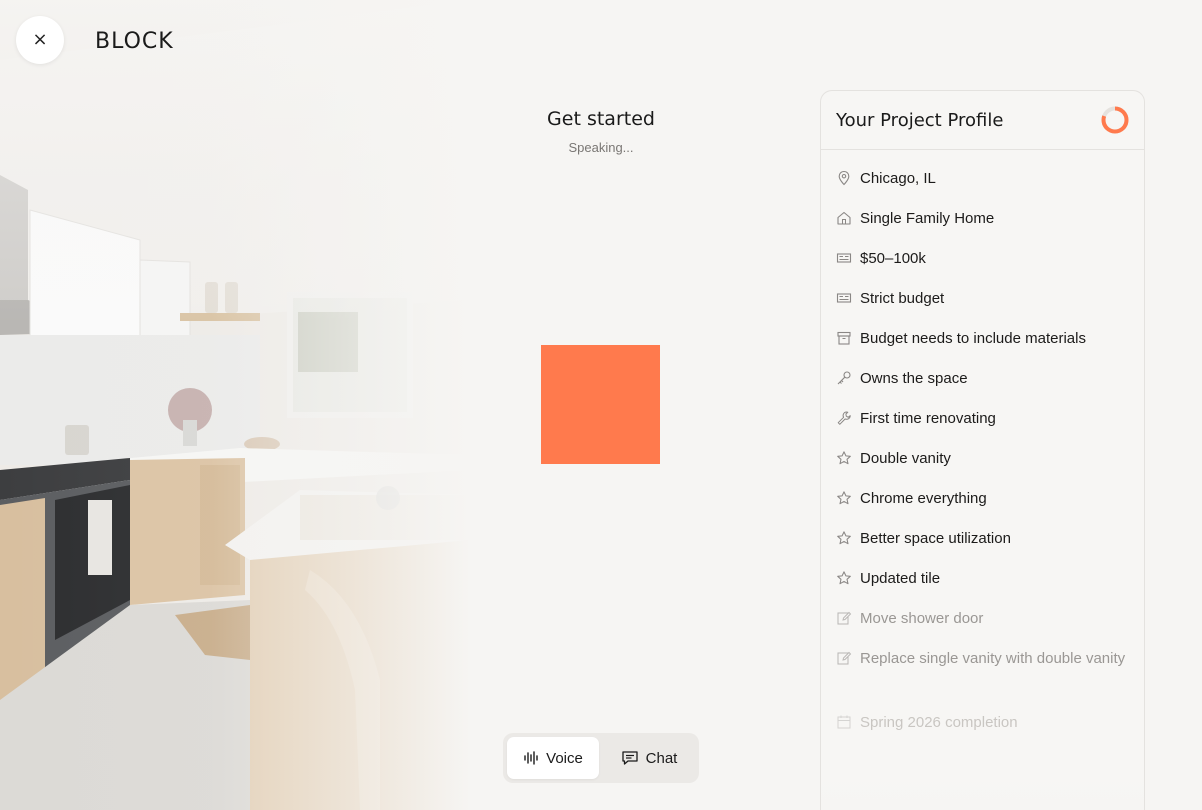 The image size is (1202, 810). I want to click on profile-item: Better space utilization, so click(982, 547).